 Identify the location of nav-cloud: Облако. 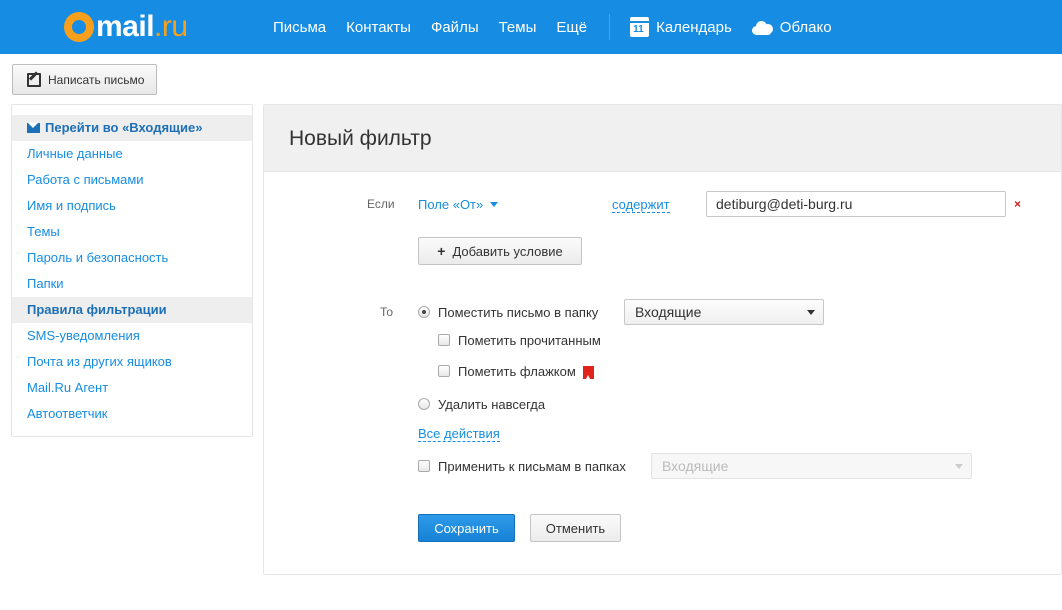
(791, 27).